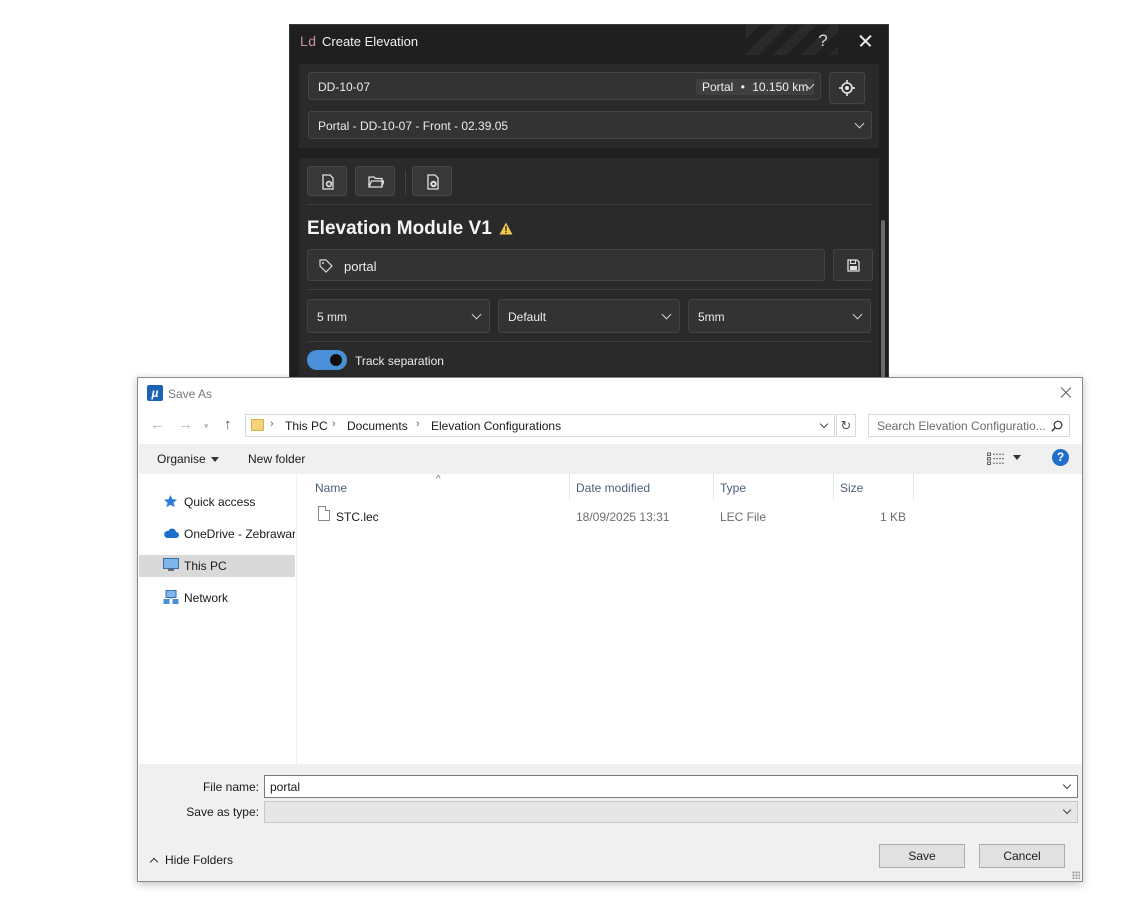 This screenshot has width=1148, height=909. I want to click on organise-button: Organise, so click(188, 459).